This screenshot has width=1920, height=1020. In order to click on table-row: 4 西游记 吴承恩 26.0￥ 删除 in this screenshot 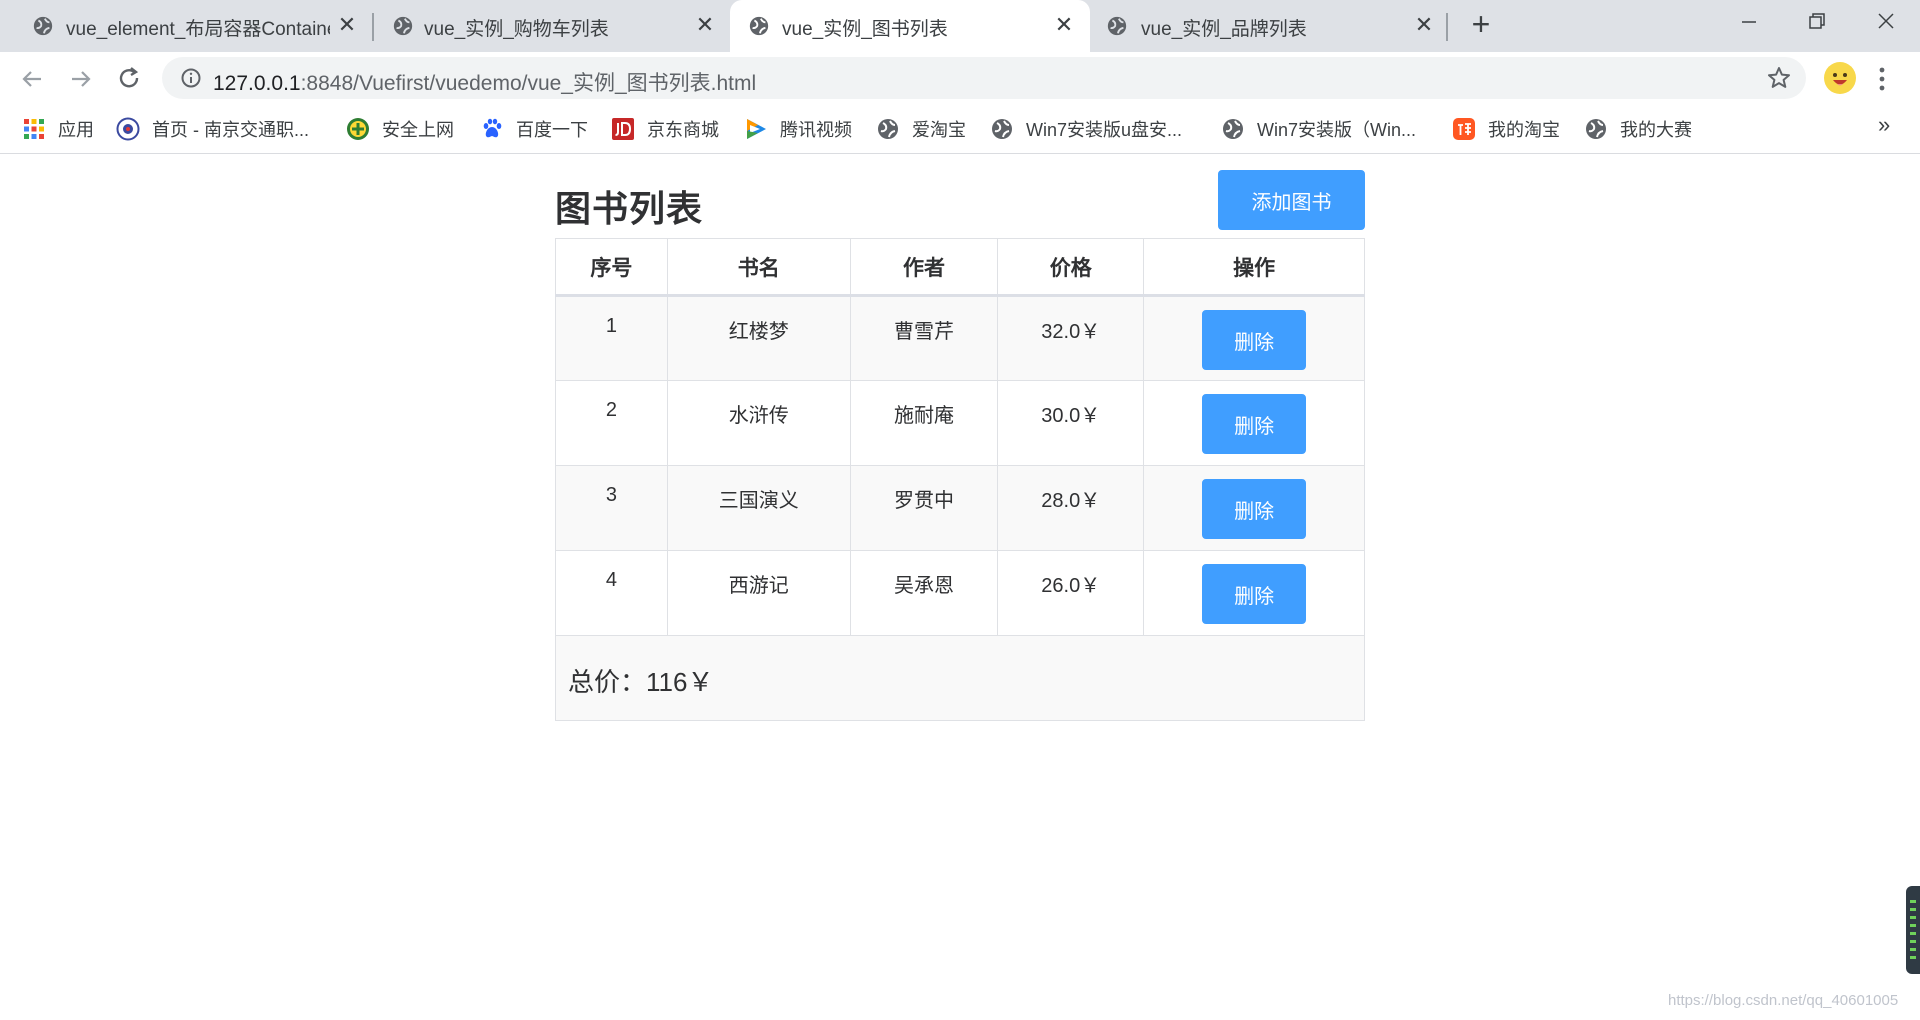, I will do `click(960, 593)`.